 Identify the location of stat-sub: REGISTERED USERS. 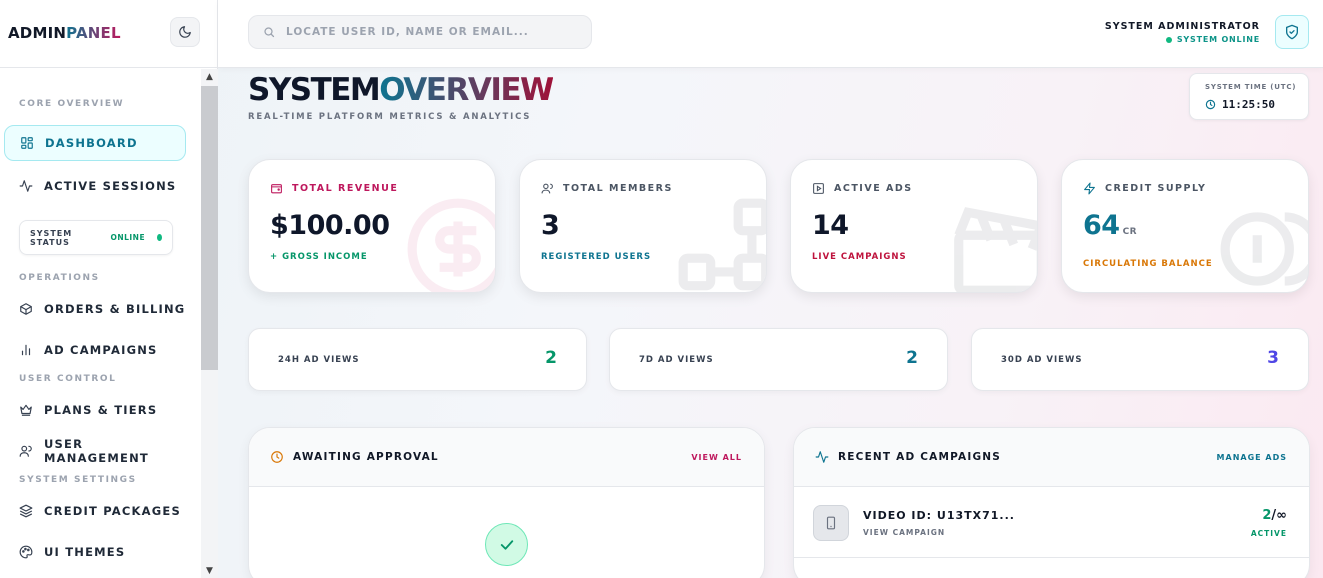
(596, 257).